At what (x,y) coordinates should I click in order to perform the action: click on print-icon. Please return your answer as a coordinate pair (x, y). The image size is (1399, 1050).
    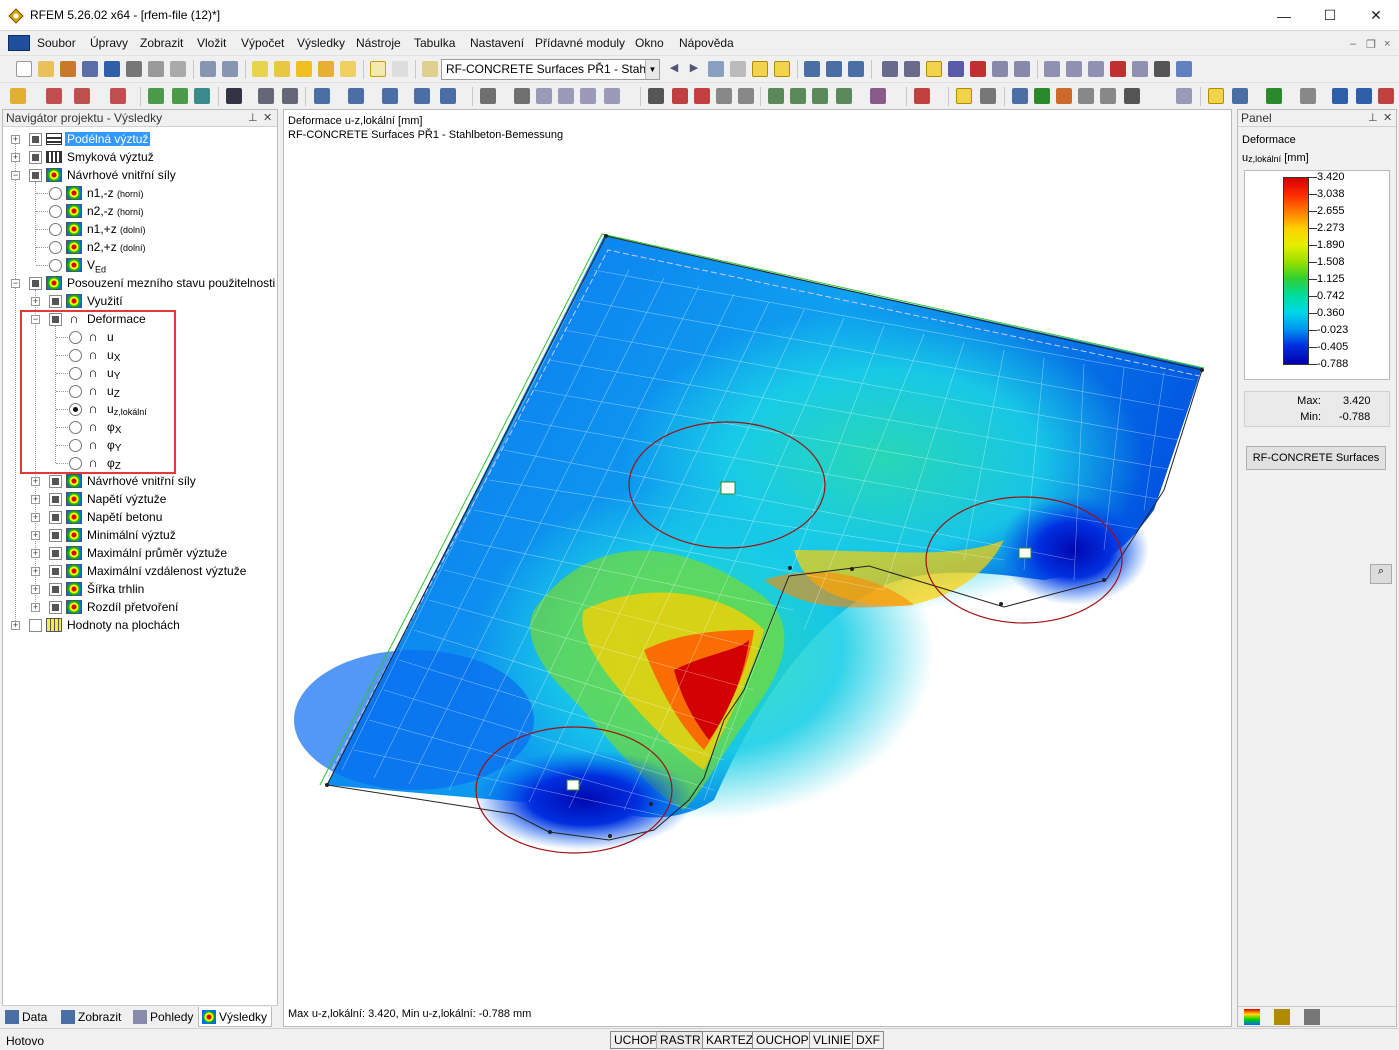
    Looking at the image, I should click on (134, 69).